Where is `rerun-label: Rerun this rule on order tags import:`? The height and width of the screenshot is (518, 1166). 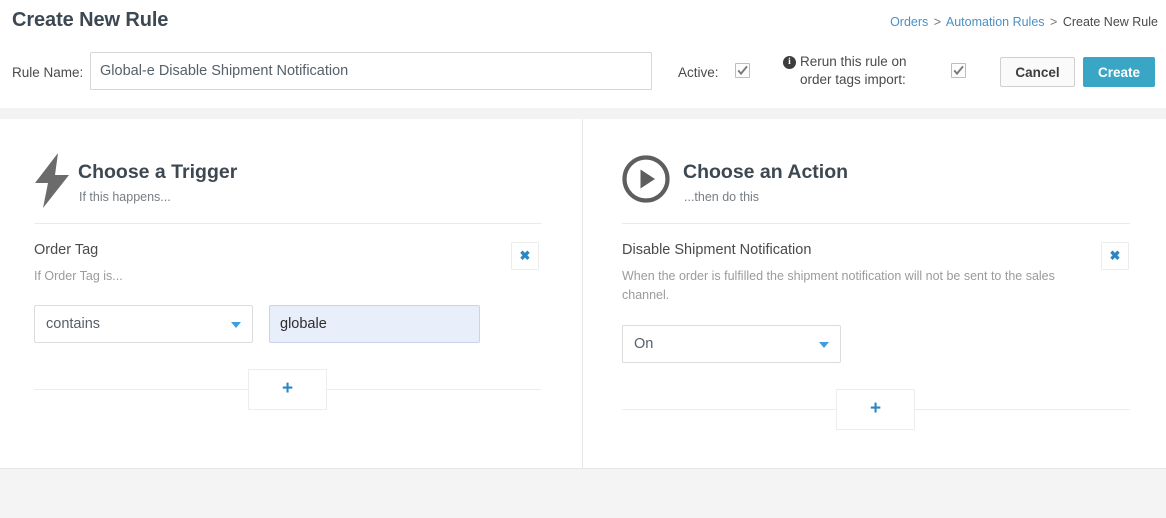
rerun-label: Rerun this rule on order tags import: is located at coordinates (853, 70).